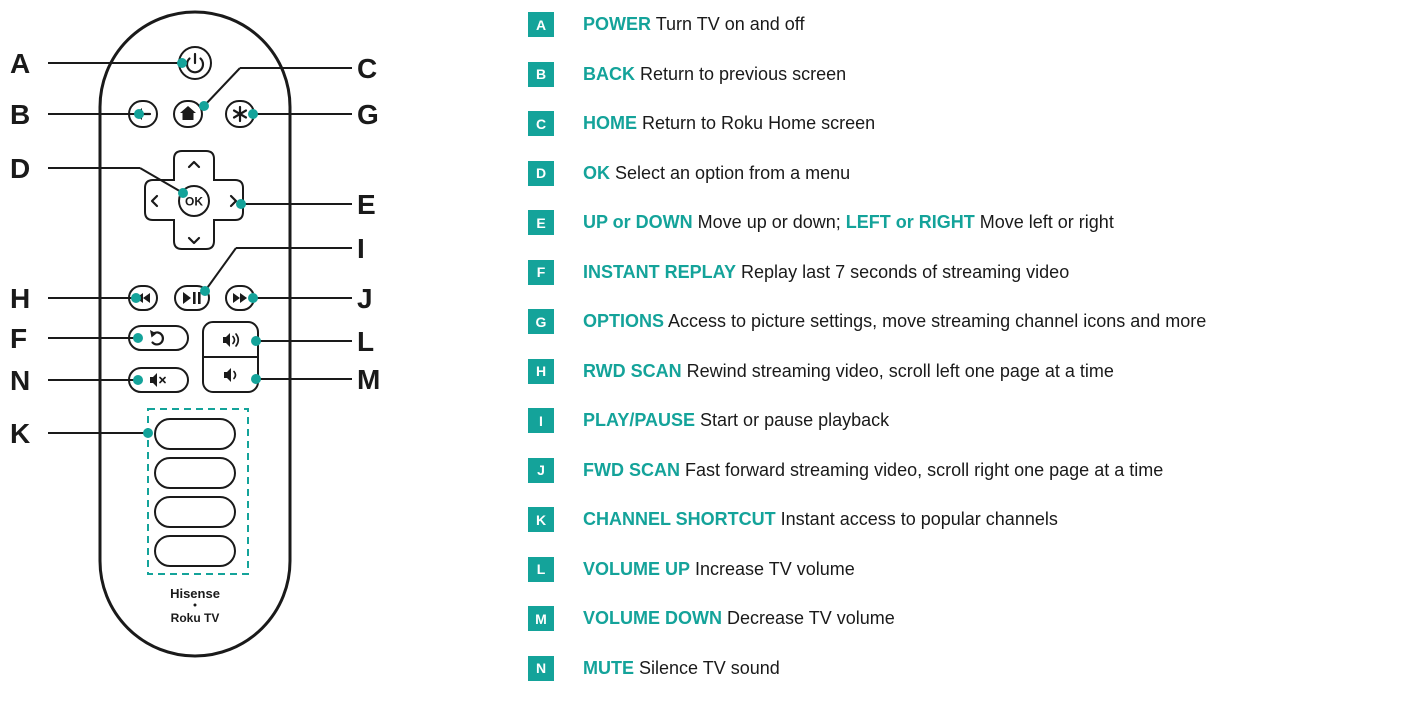 The height and width of the screenshot is (705, 1418). Describe the element at coordinates (541, 222) in the screenshot. I see `legend-letter-badge: E` at that location.